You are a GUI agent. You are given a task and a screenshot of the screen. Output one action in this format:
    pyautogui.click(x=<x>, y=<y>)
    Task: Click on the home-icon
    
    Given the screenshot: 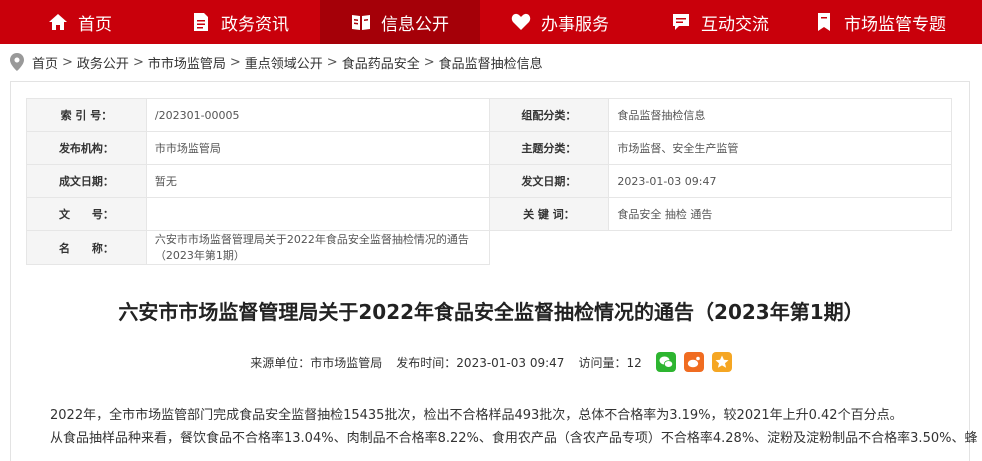 What is the action you would take?
    pyautogui.click(x=58, y=22)
    